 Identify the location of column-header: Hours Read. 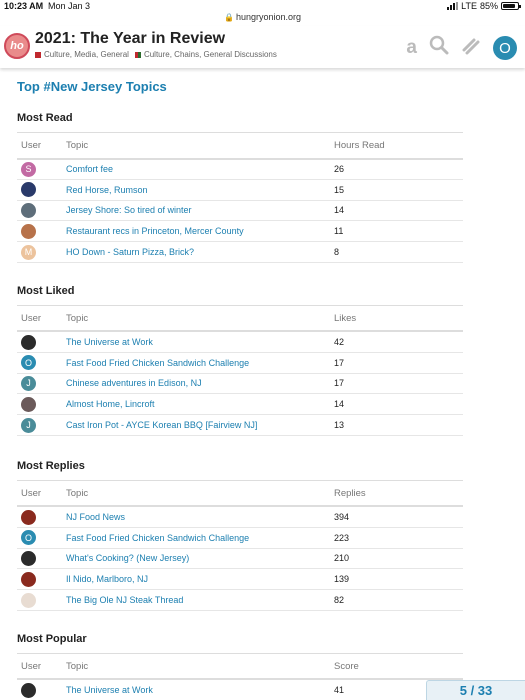
(359, 145).